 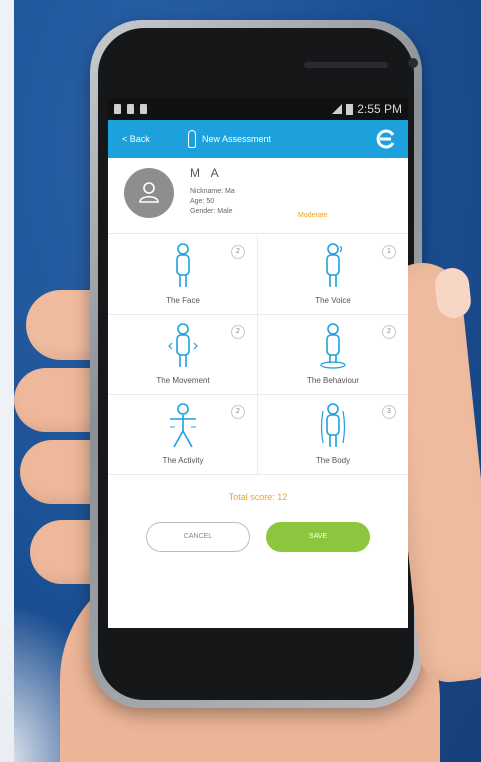 I want to click on status-icons-left, so click(x=130, y=109).